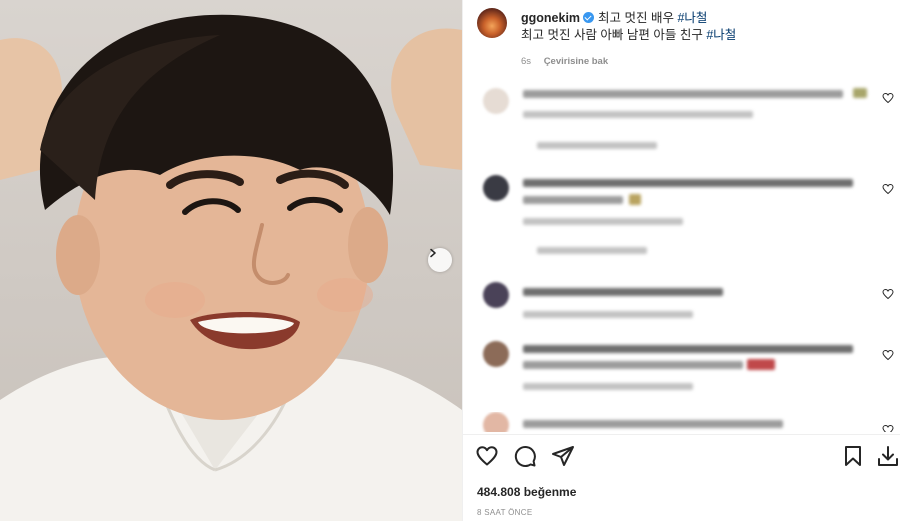 The height and width of the screenshot is (521, 900). What do you see at coordinates (589, 17) in the screenshot?
I see `verified-badge-icon` at bounding box center [589, 17].